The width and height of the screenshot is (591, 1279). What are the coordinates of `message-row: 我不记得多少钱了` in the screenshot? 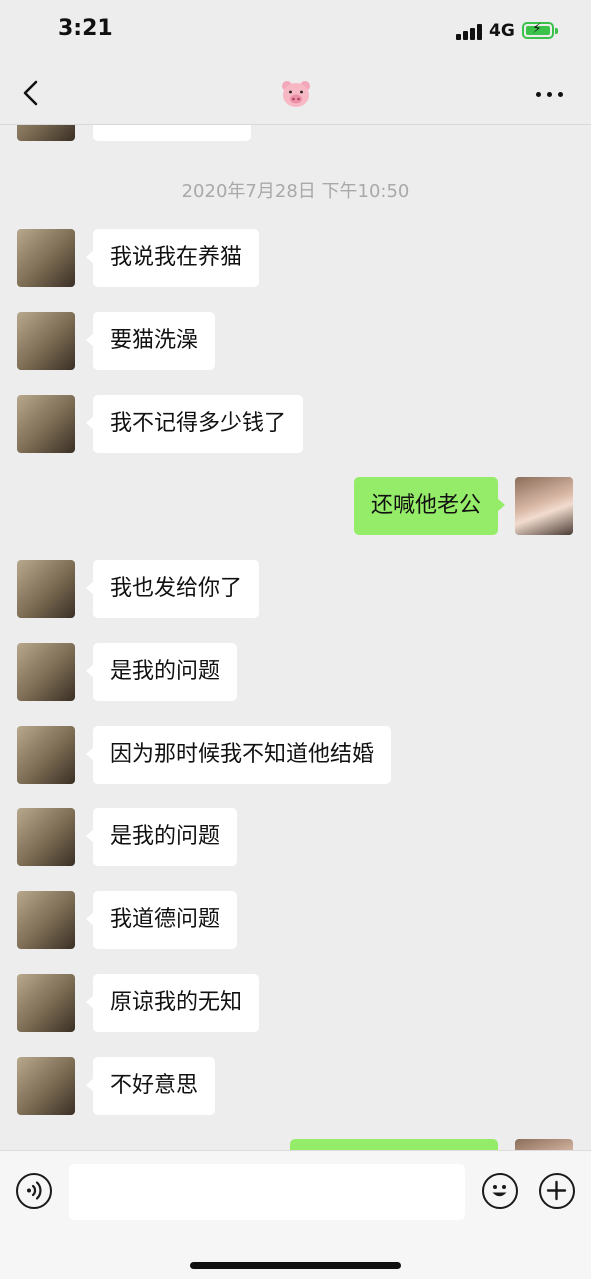 It's located at (295, 425).